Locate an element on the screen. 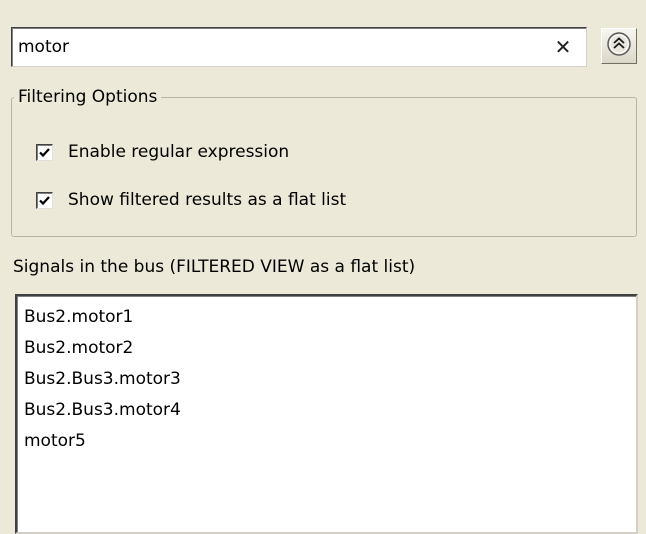  list-item: Bus2.Bus3.motor4 is located at coordinates (330, 410).